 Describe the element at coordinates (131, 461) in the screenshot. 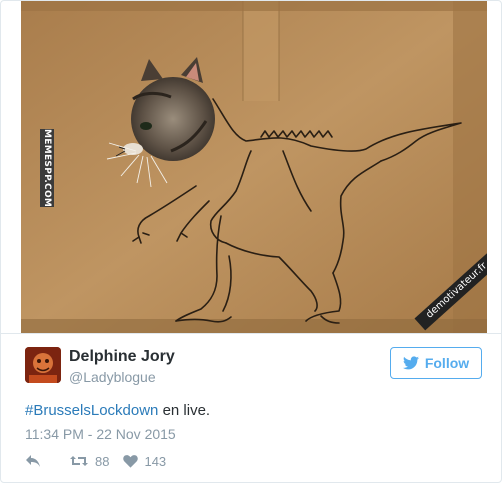

I see `heart-icon` at that location.